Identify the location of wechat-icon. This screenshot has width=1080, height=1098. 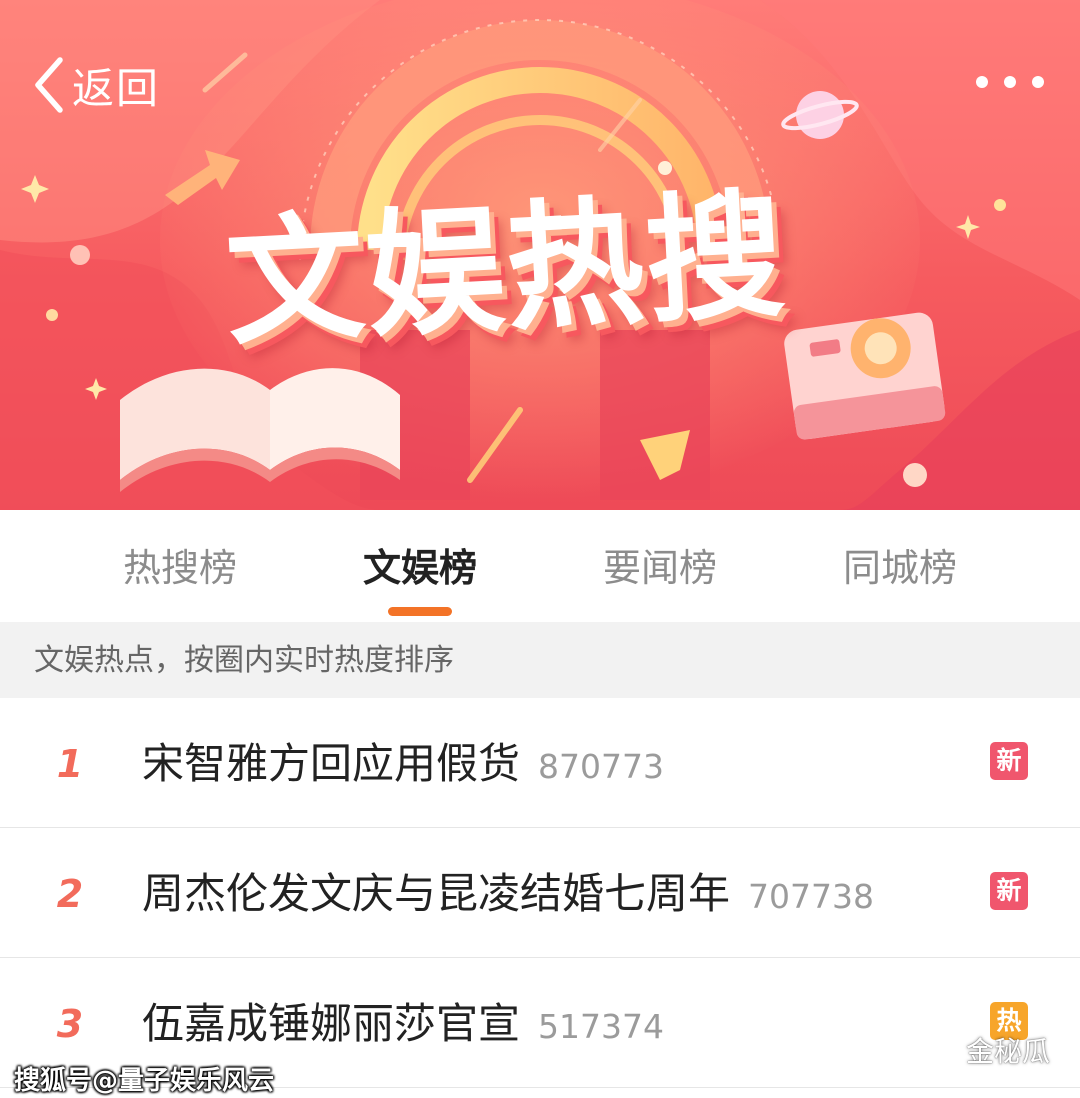
(936, 1050).